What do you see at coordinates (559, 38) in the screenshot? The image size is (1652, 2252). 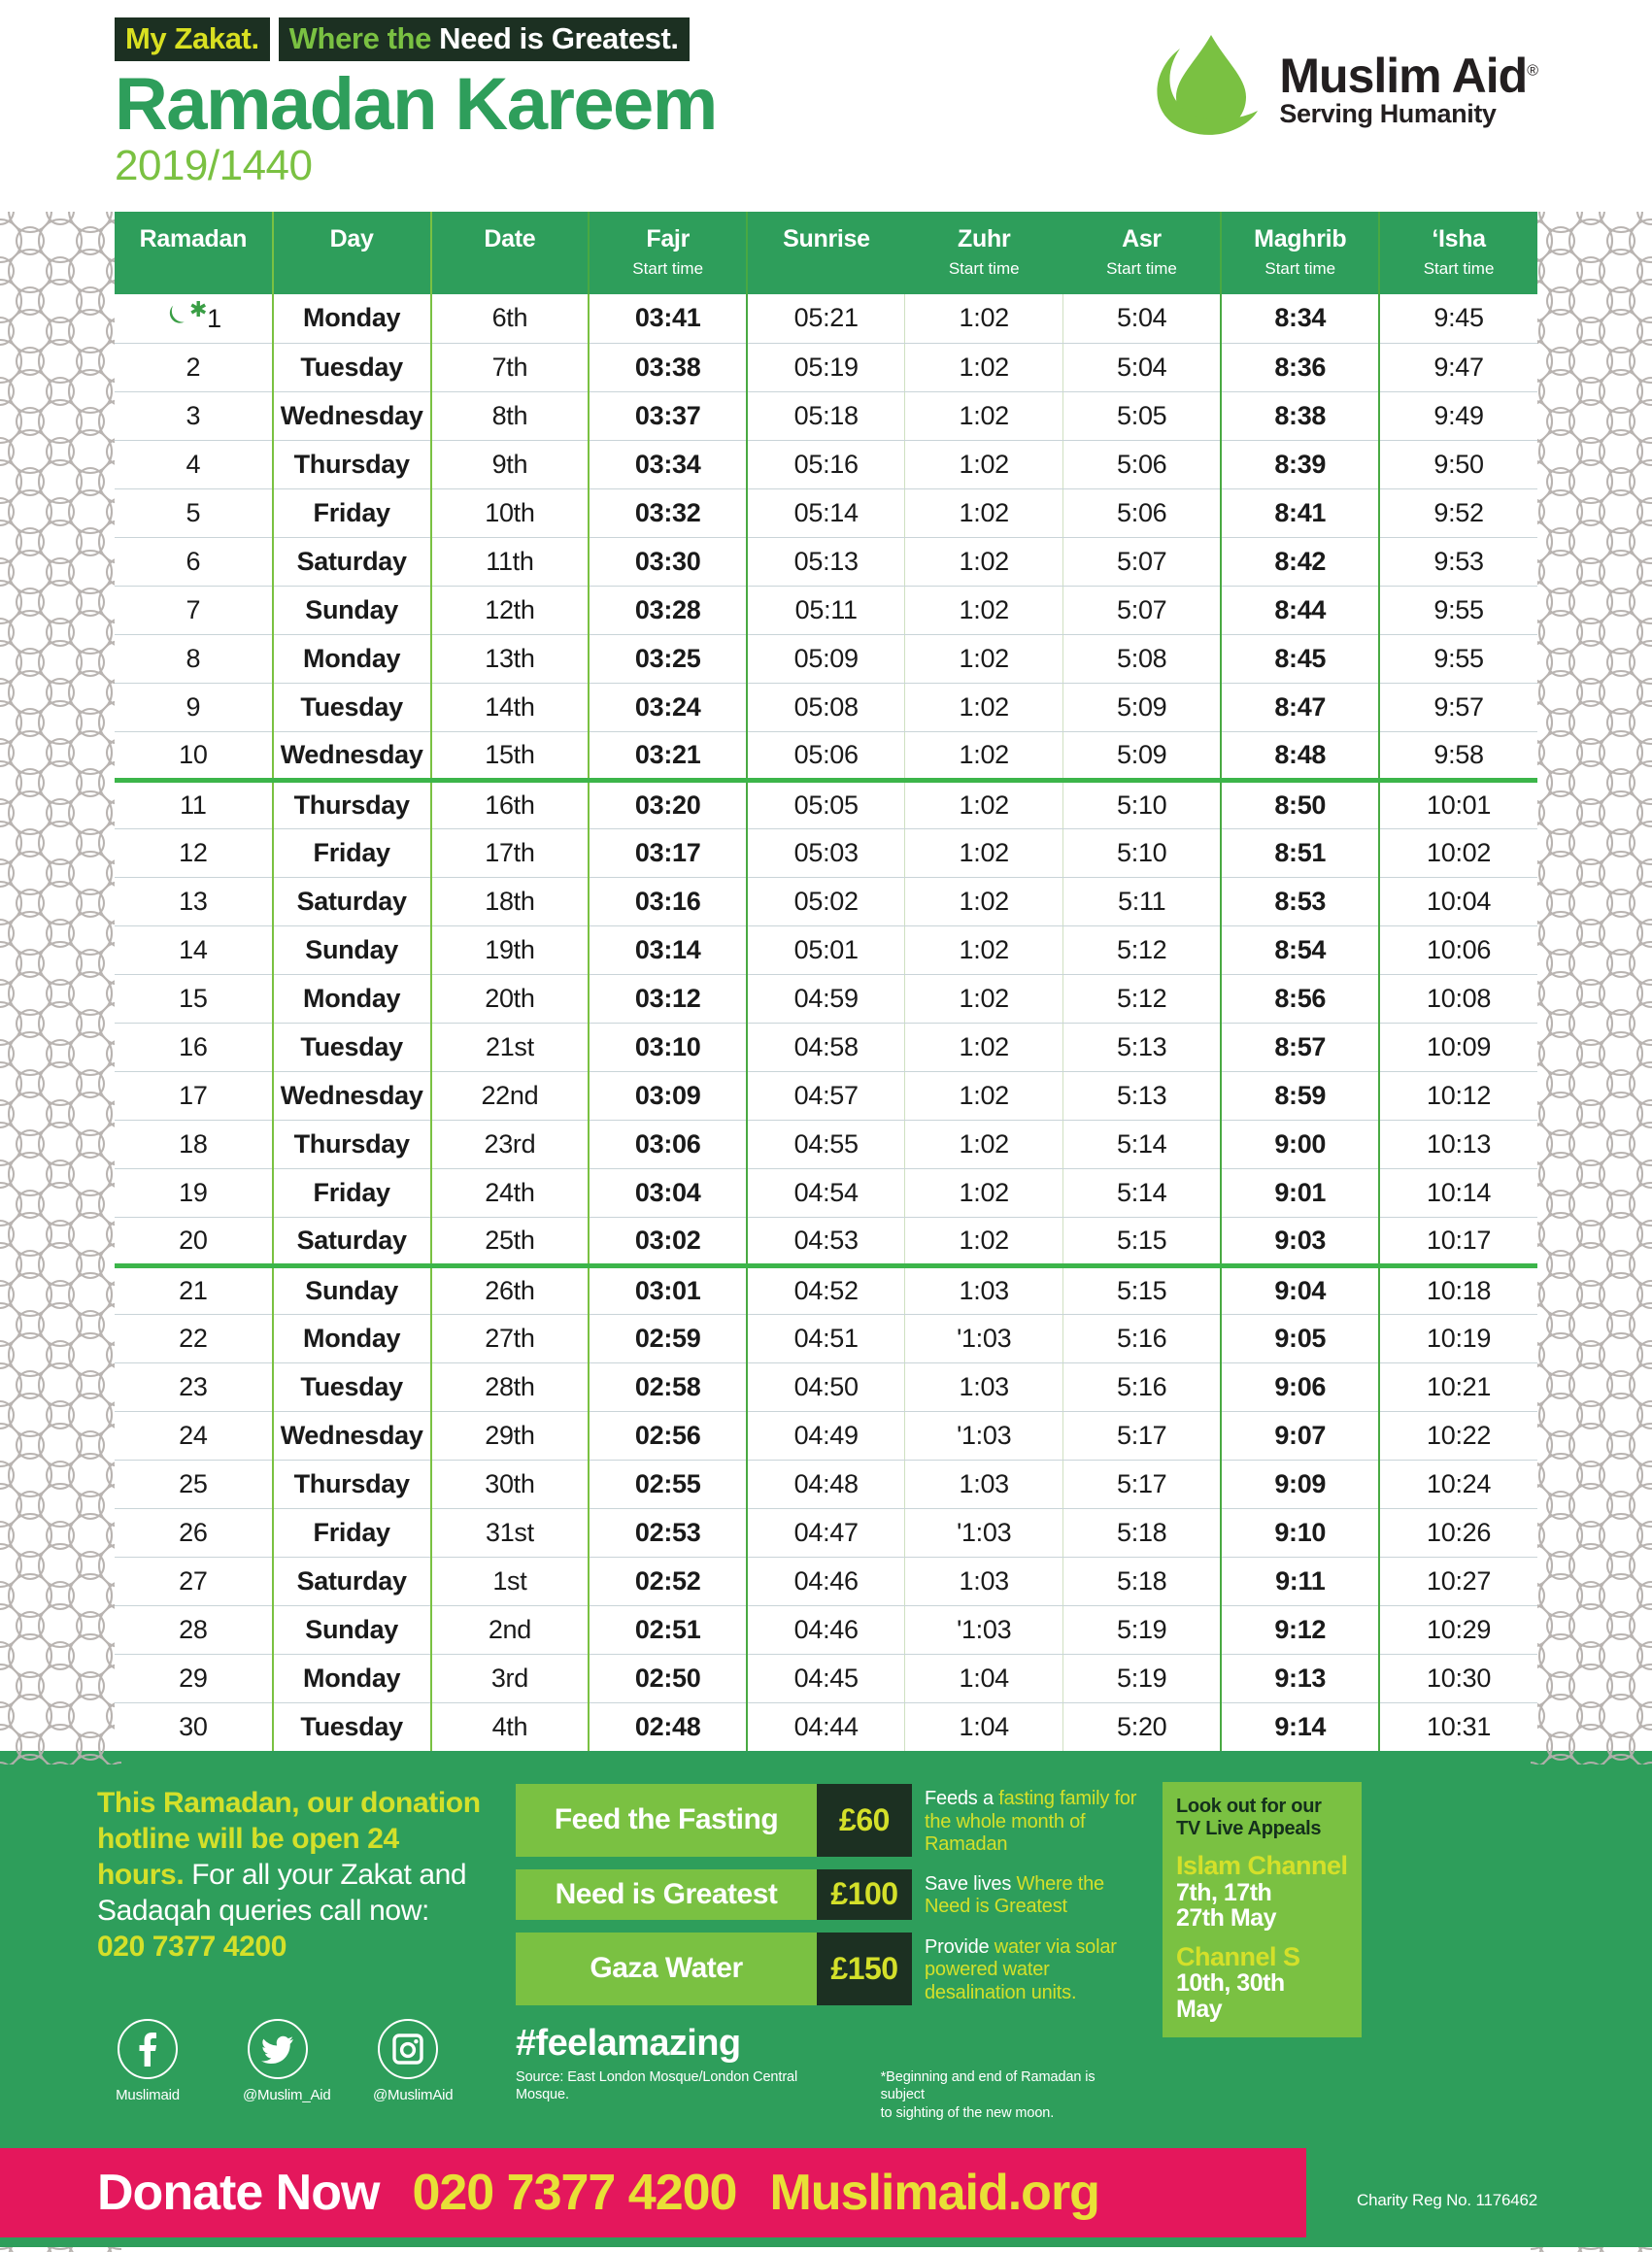 I see `tagline-need-is-greatest: Need is Greatest.` at bounding box center [559, 38].